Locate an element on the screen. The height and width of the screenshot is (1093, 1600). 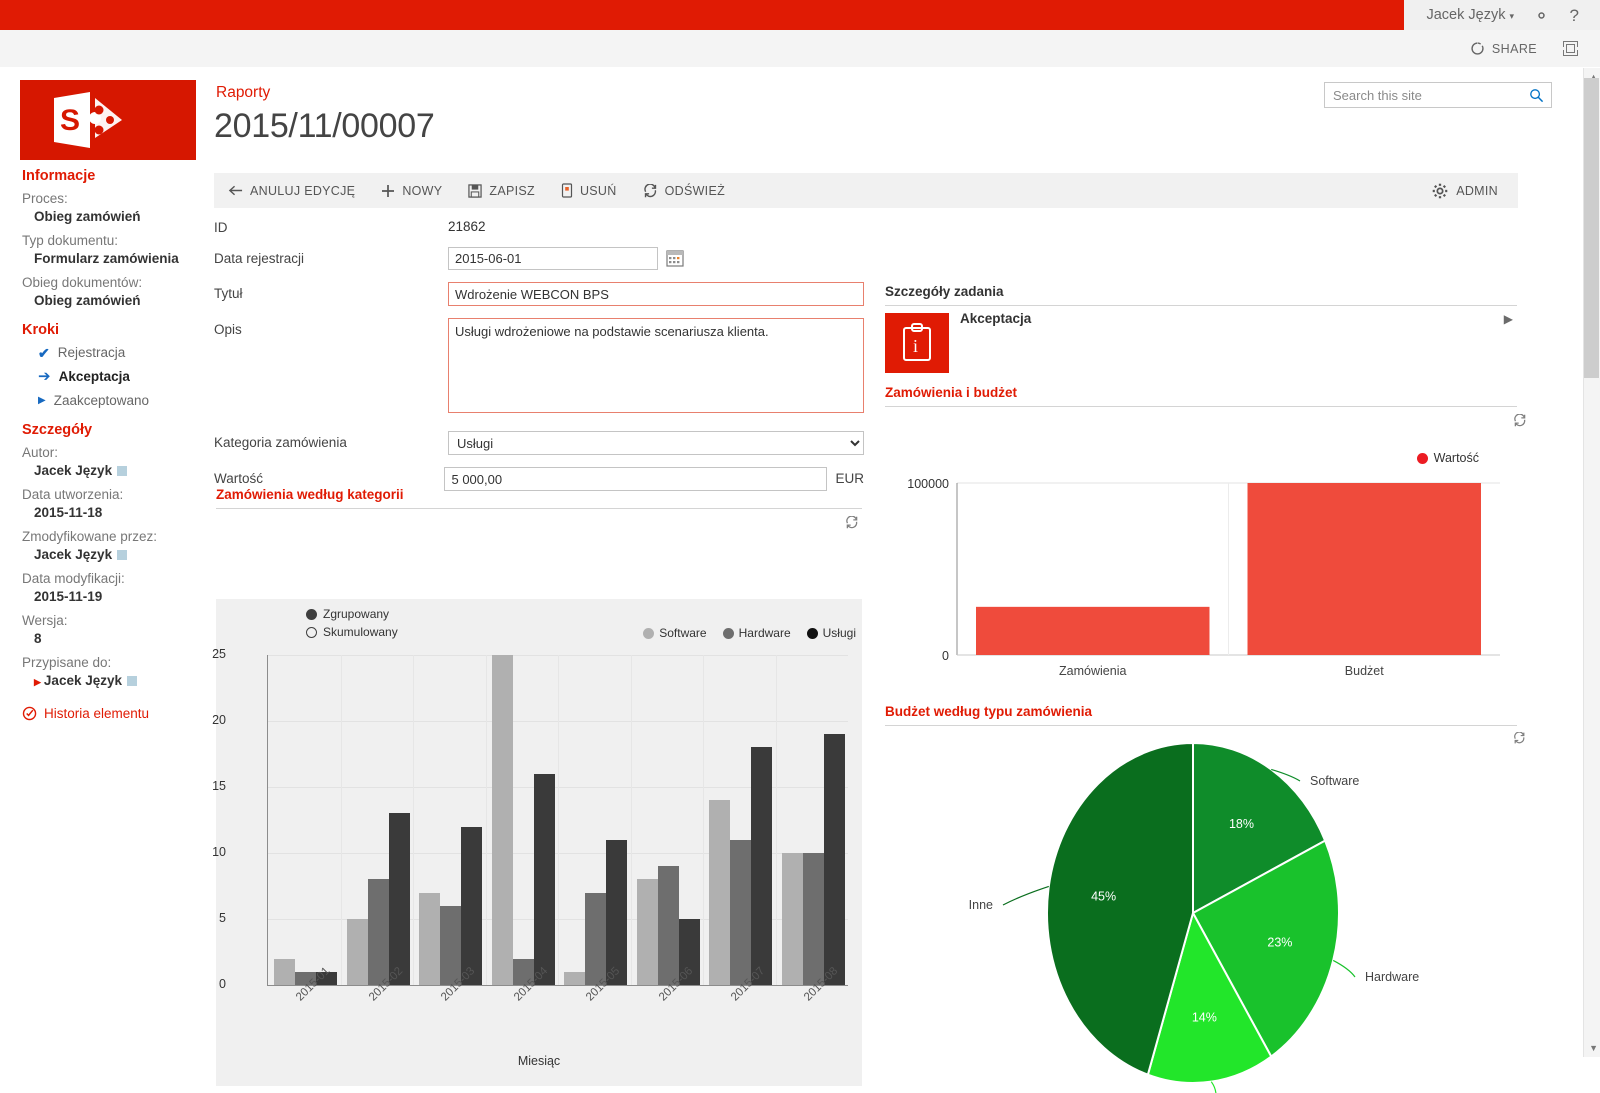
value-input is located at coordinates (636, 479).